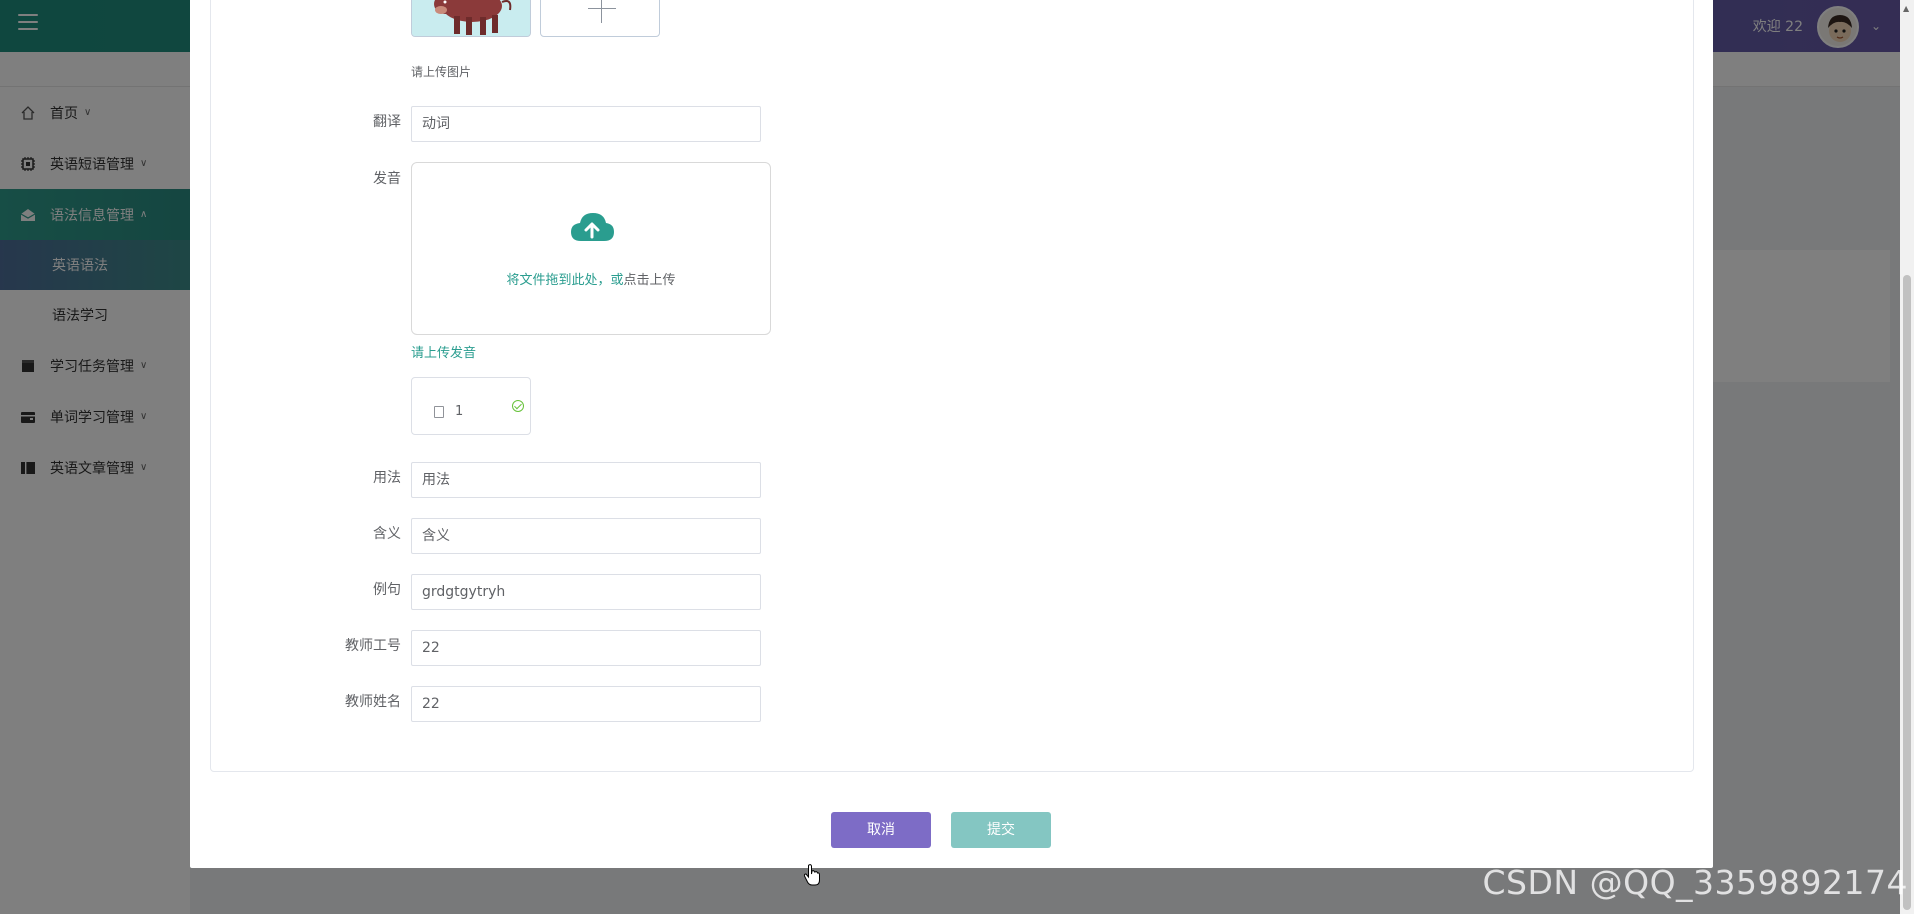  Describe the element at coordinates (1907, 592) in the screenshot. I see `scrollbar-thumb` at that location.